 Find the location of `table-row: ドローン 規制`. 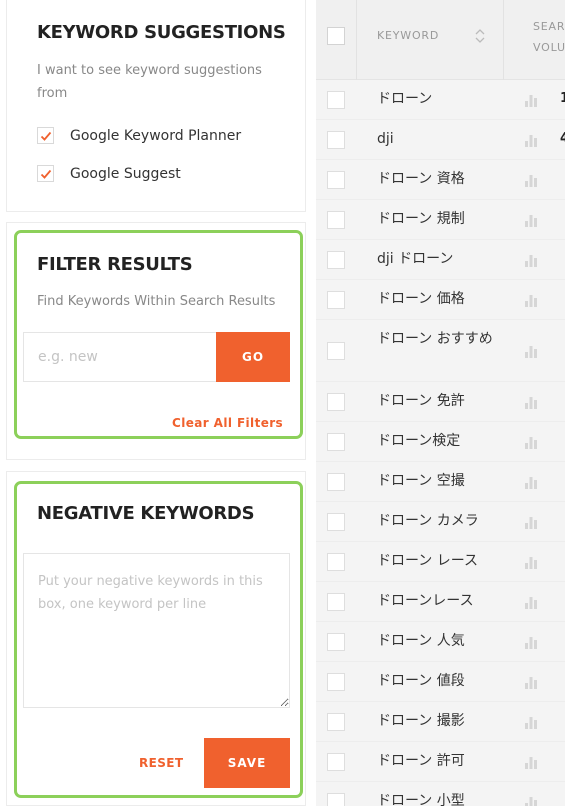

table-row: ドローン 規制 is located at coordinates (440, 220).